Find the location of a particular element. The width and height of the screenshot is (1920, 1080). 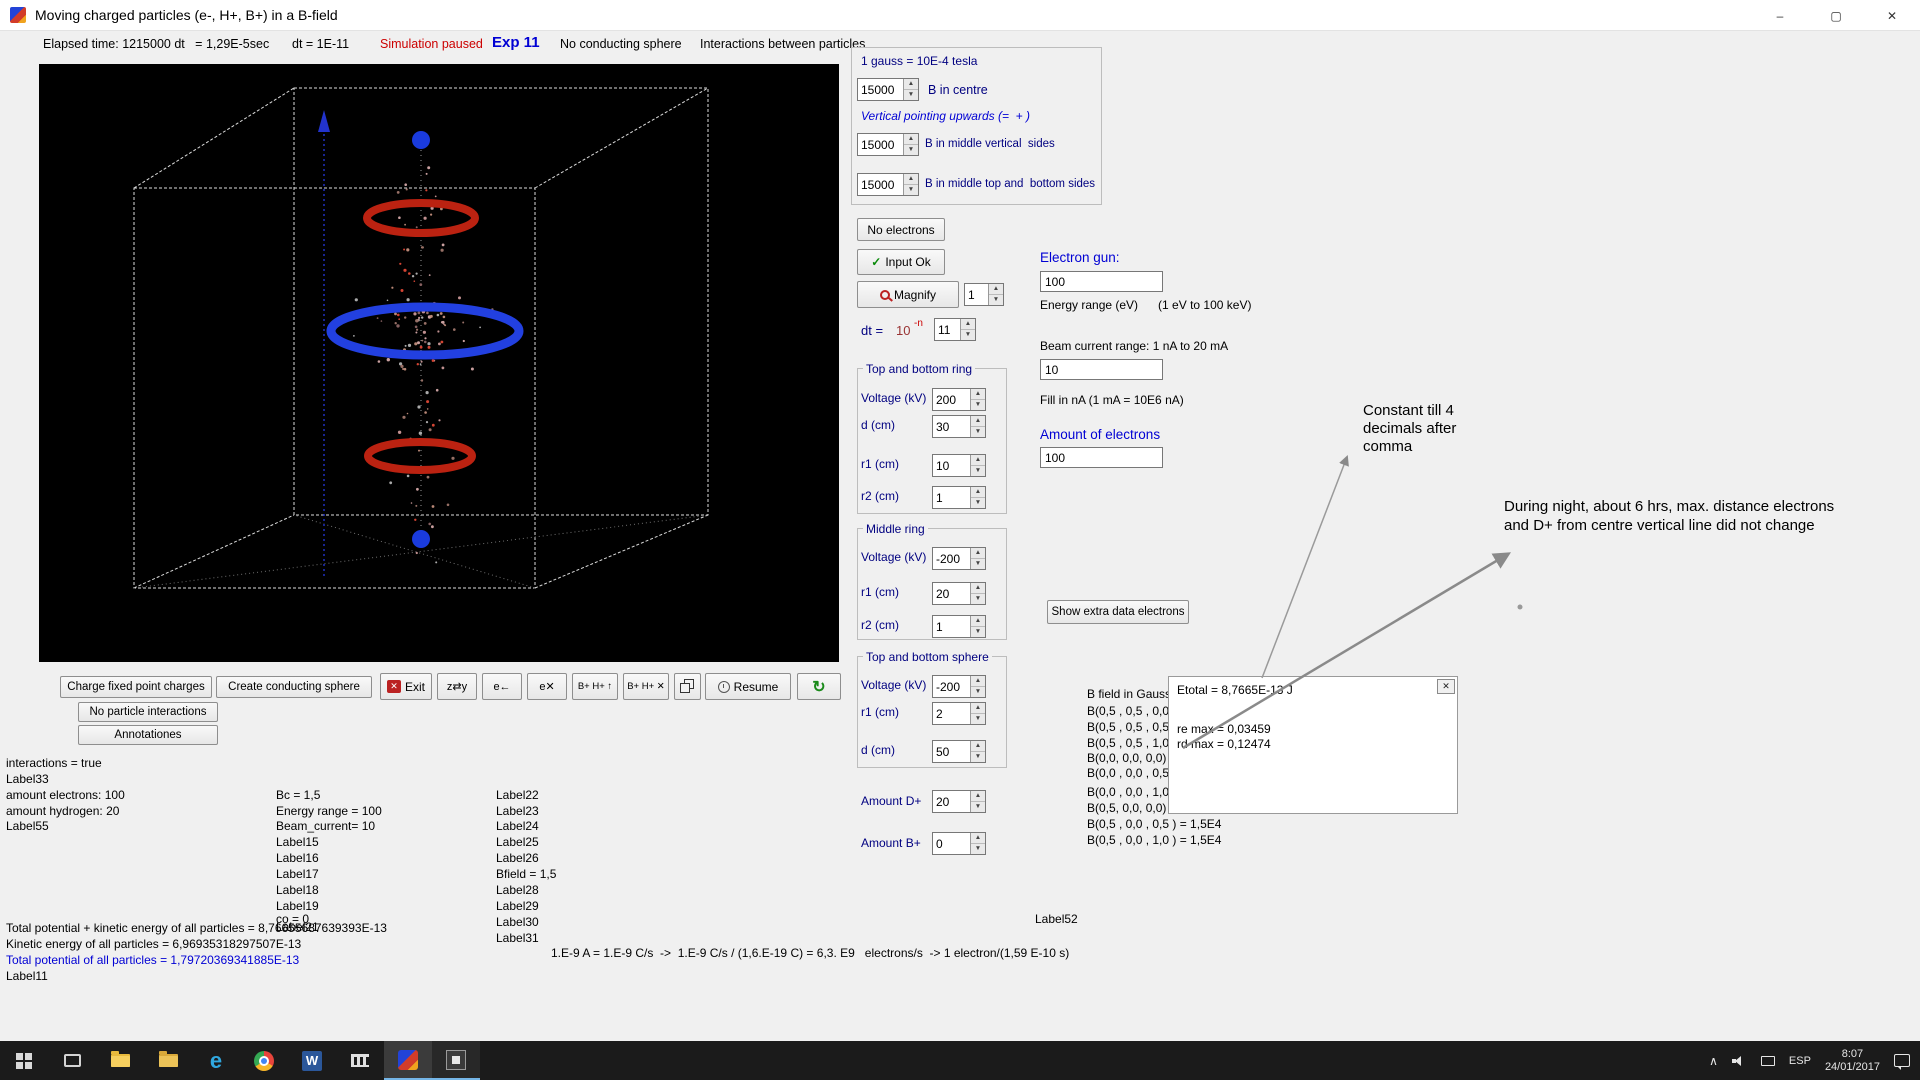

r2-label: r2 (cm) is located at coordinates (880, 625).